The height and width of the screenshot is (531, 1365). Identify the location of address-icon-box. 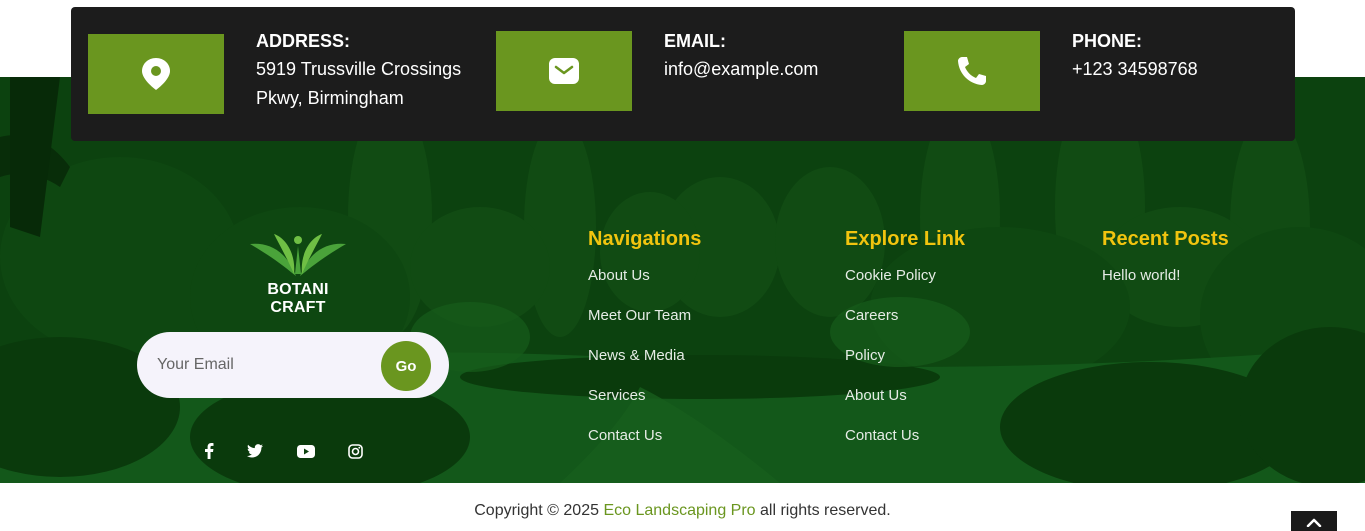
(156, 74).